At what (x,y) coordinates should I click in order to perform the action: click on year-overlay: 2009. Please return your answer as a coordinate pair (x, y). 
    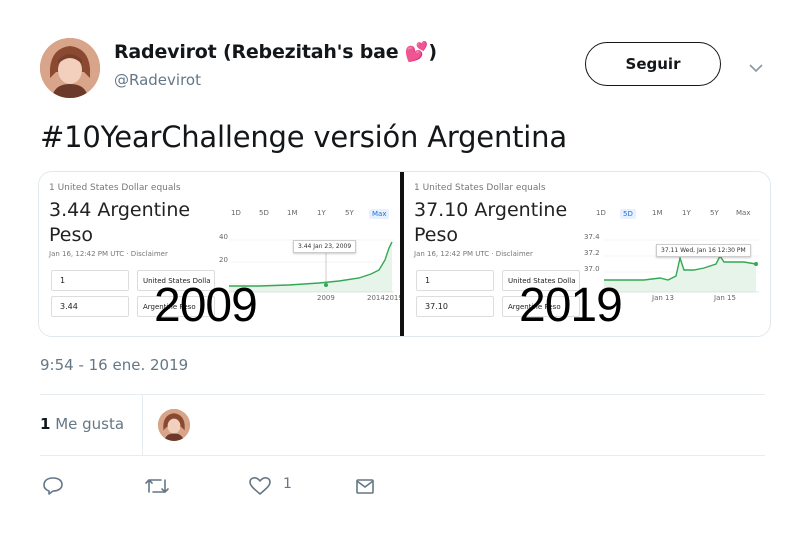
    Looking at the image, I should click on (206, 305).